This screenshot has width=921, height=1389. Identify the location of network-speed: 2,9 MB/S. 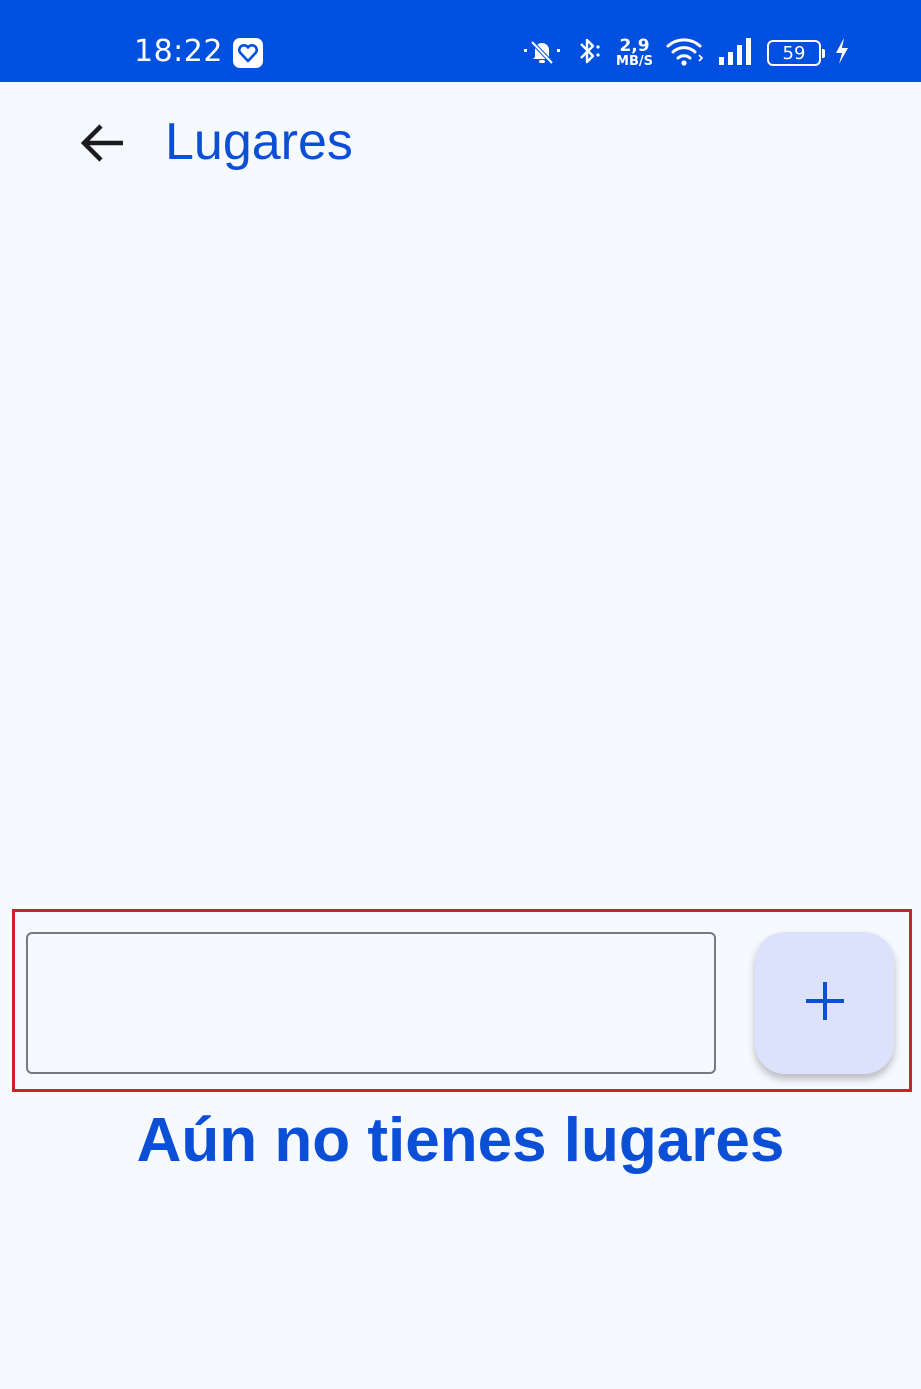
(634, 52).